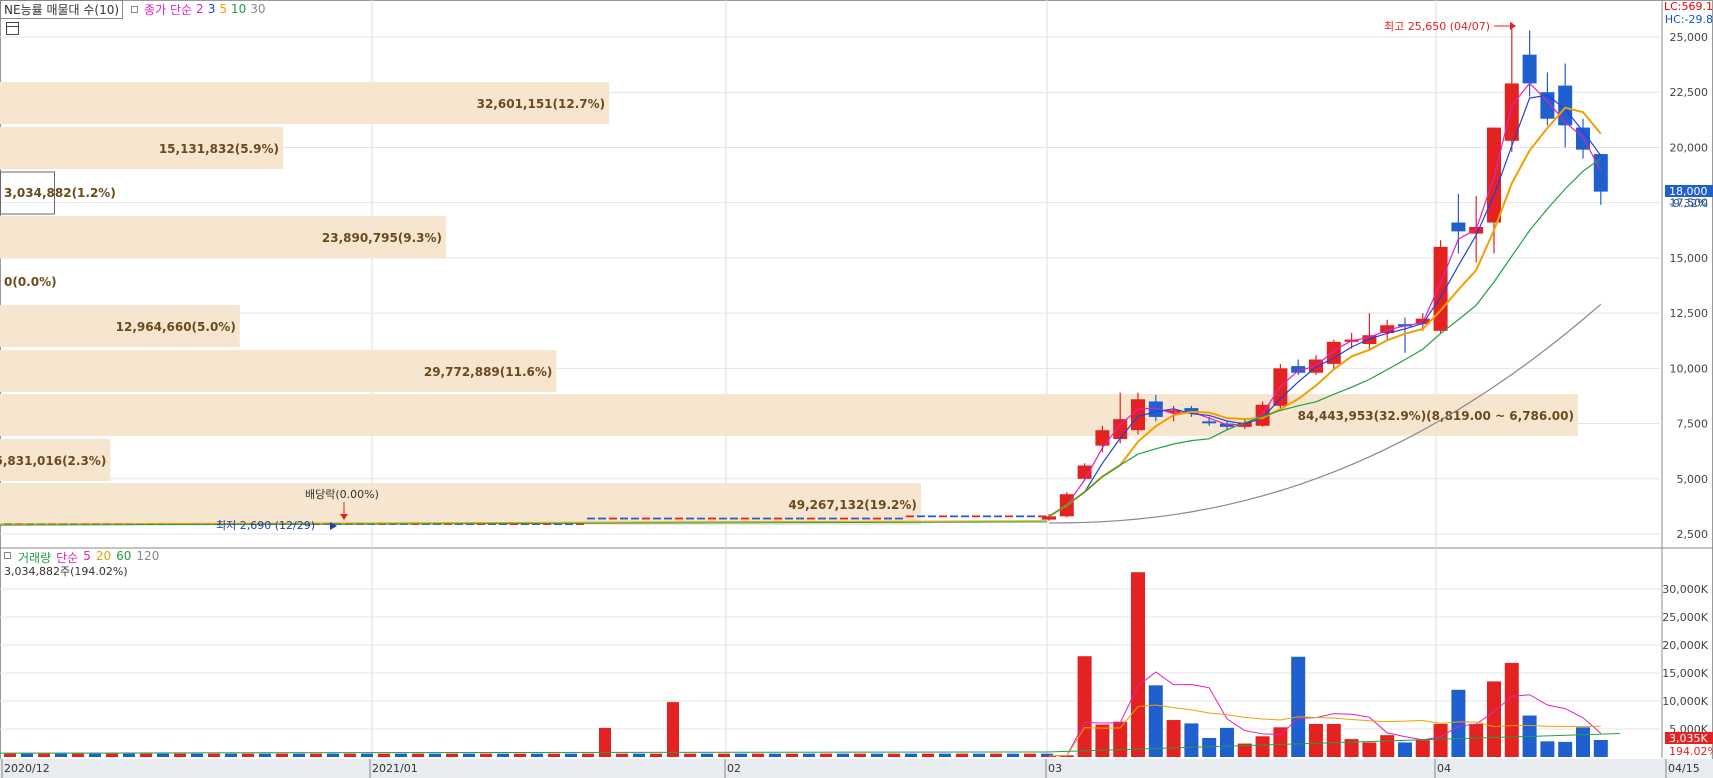  What do you see at coordinates (62, 9) in the screenshot?
I see `indicator-title: NE능률 매물대 수(10)` at bounding box center [62, 9].